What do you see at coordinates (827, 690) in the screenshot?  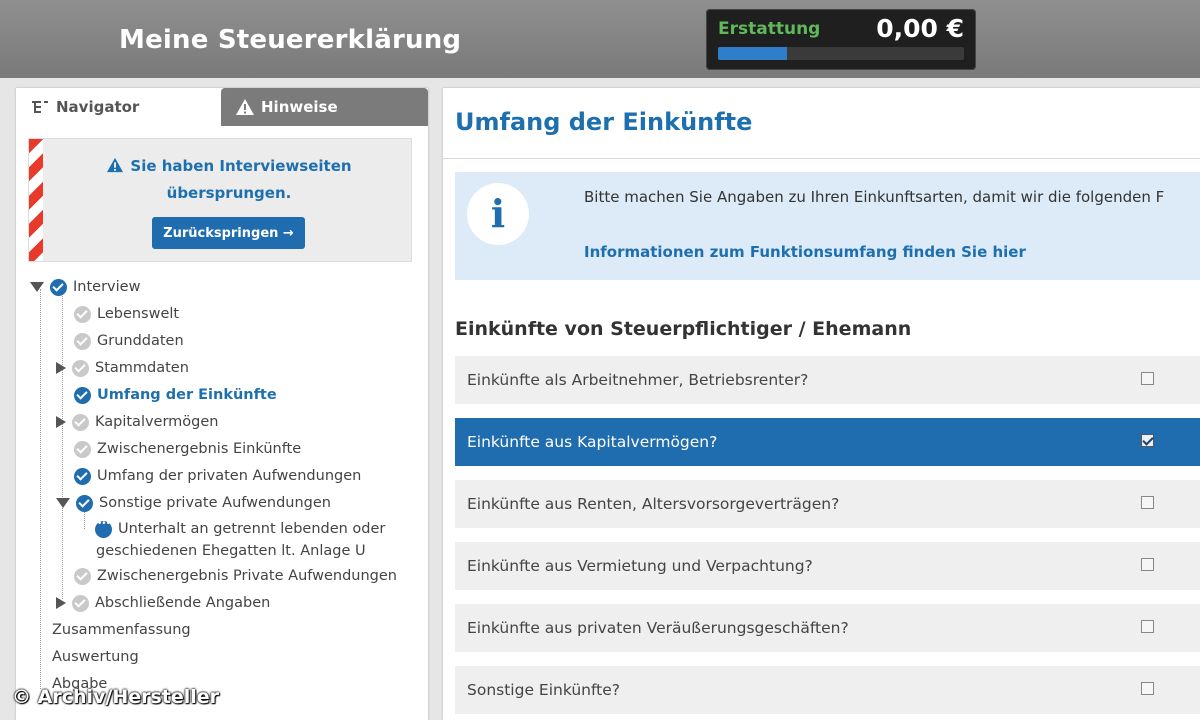 I see `income-question-row: Sonstige Einkünfte?` at bounding box center [827, 690].